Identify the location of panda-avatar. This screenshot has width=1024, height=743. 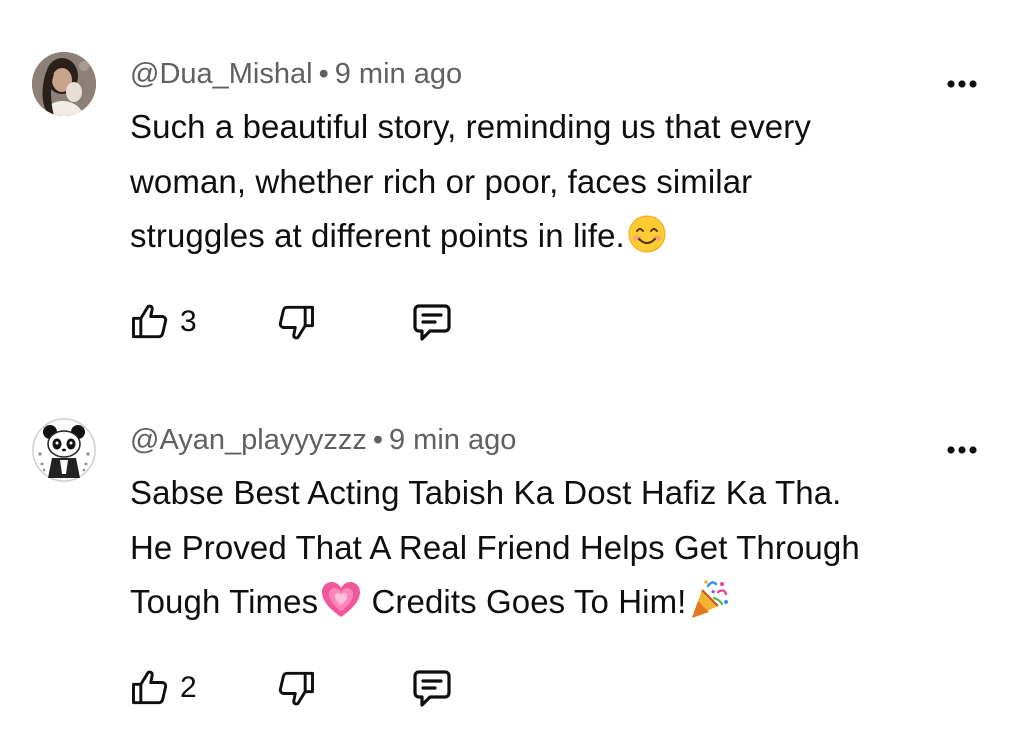
(64, 450).